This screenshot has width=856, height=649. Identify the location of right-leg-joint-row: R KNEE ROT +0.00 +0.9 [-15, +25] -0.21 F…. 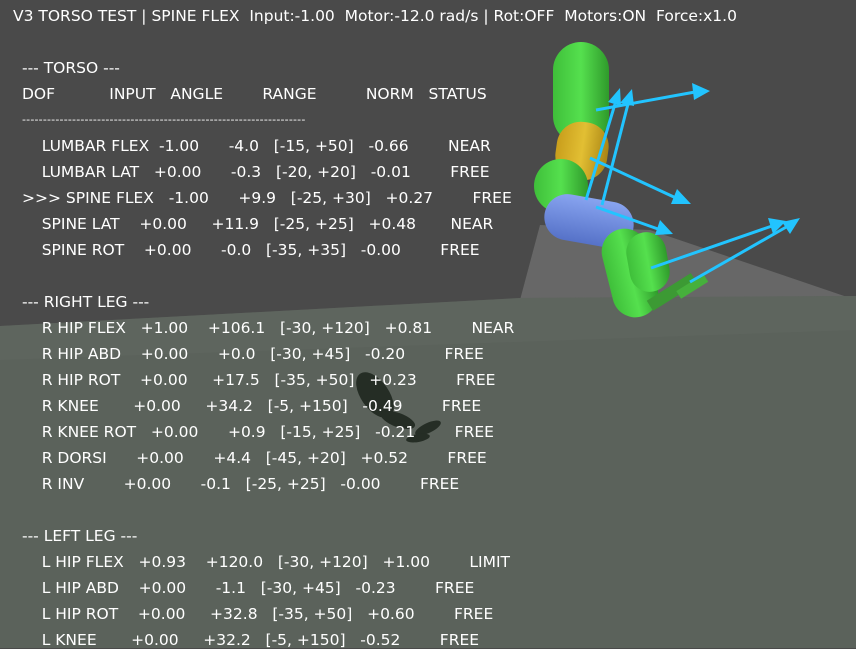
(258, 432).